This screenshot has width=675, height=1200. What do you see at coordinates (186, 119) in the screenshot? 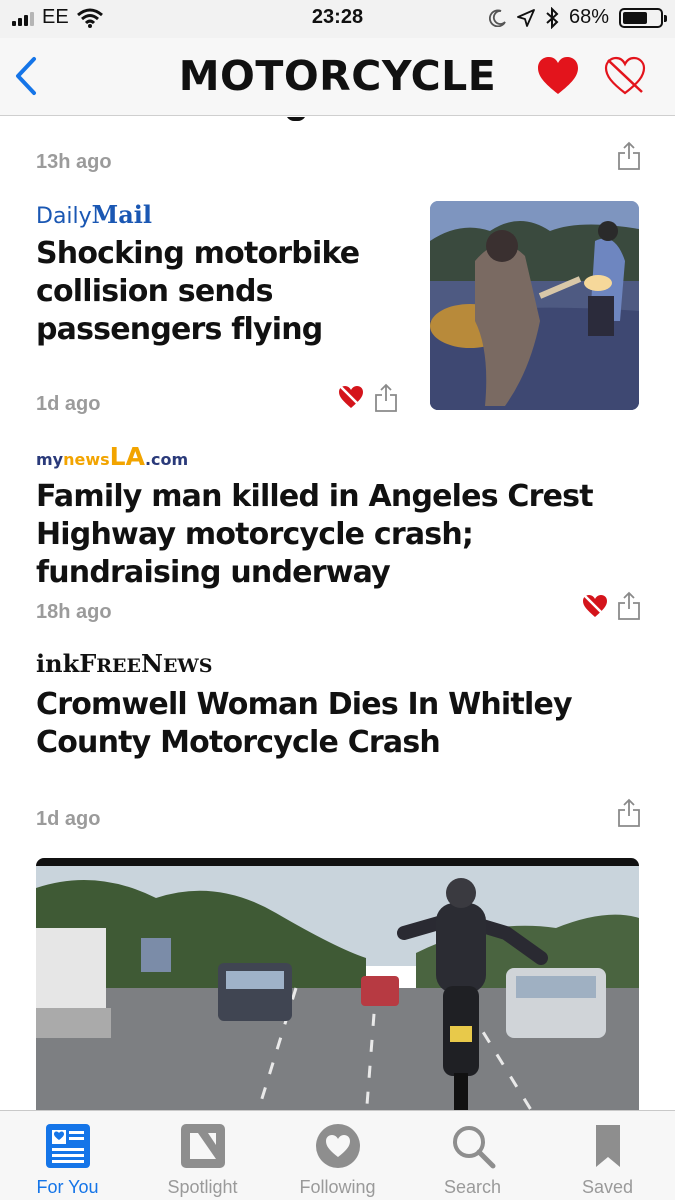
I see `previous-headline-fragment` at bounding box center [186, 119].